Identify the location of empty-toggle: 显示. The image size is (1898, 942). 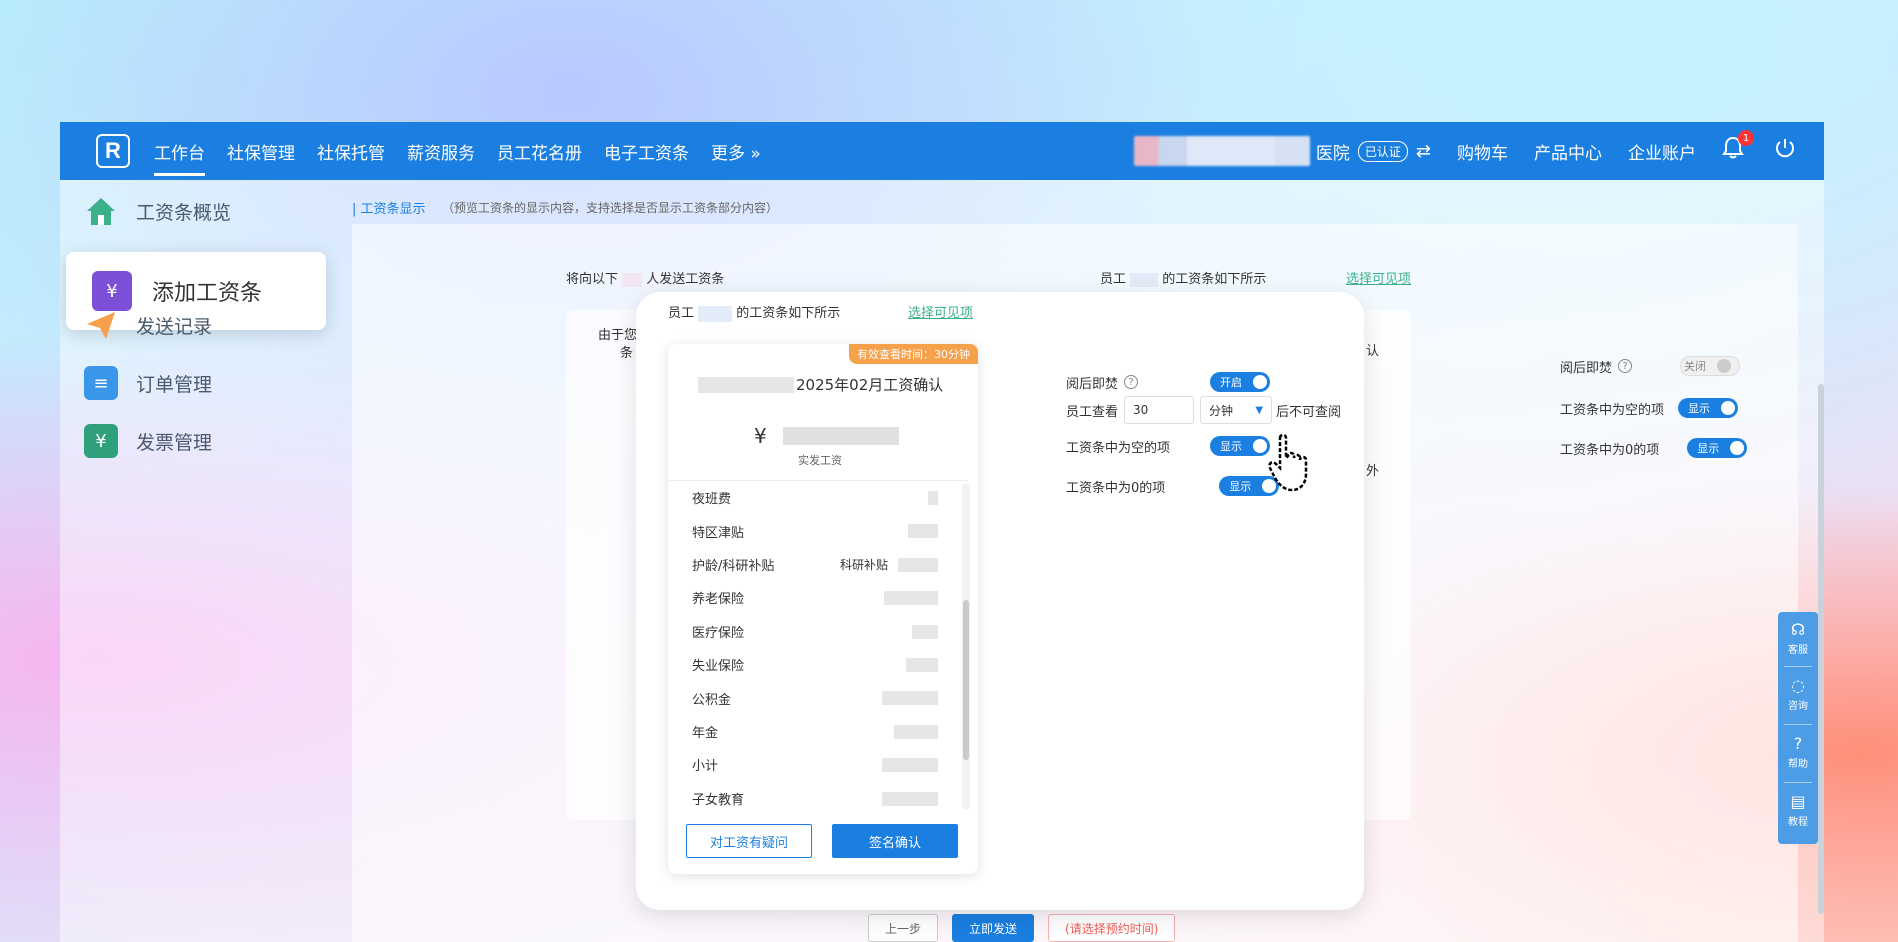
(1240, 446).